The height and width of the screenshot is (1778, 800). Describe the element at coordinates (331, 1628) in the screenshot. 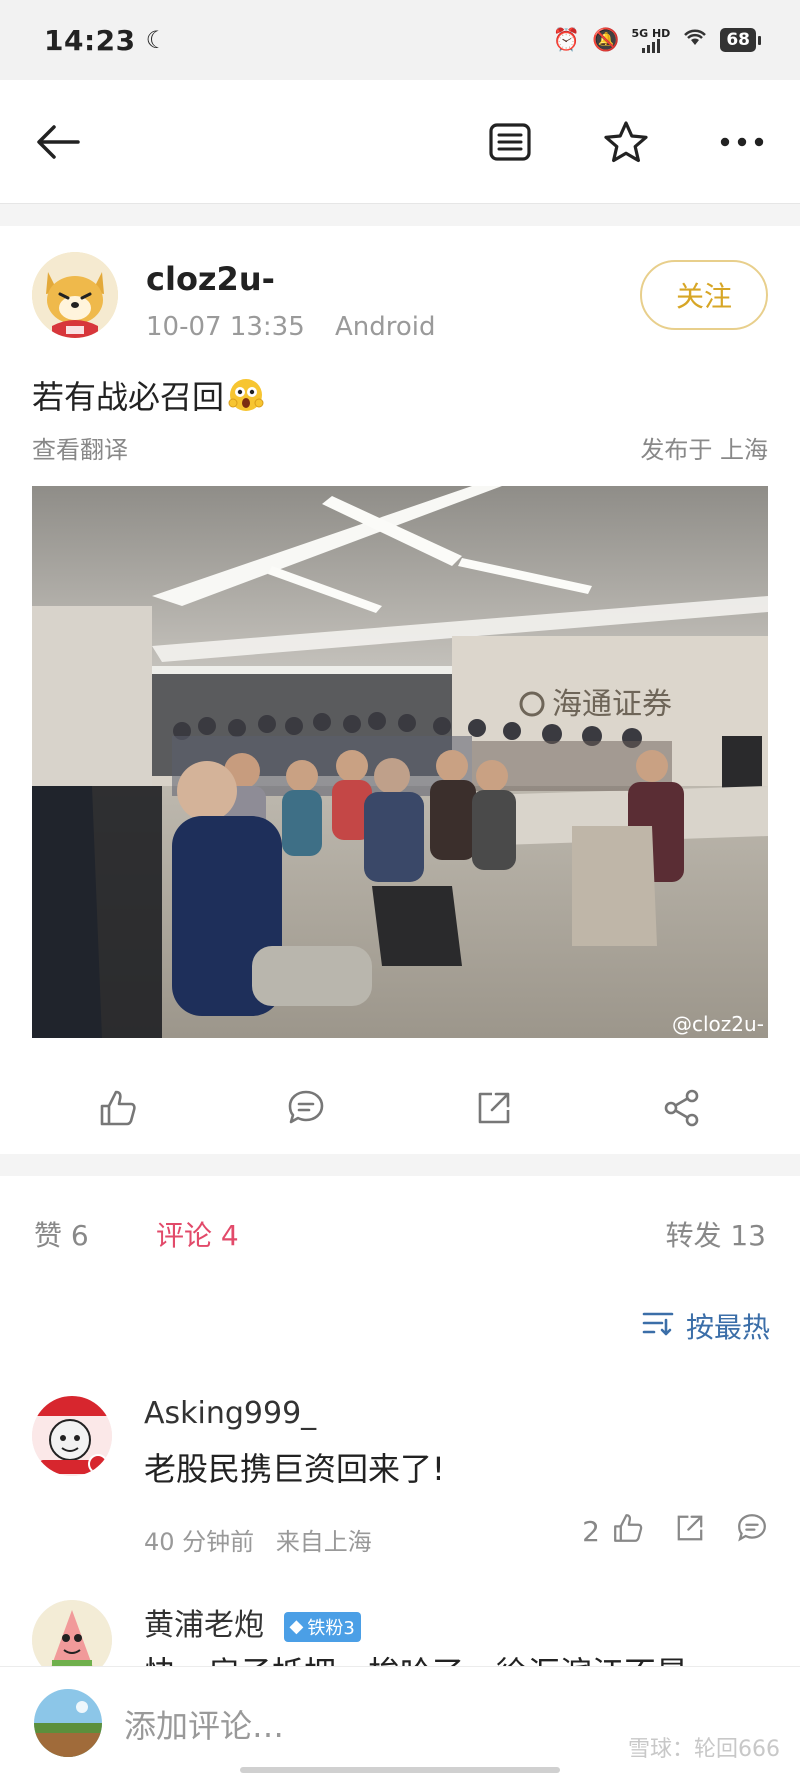

I see `fan-badge-label: 铁粉3` at that location.